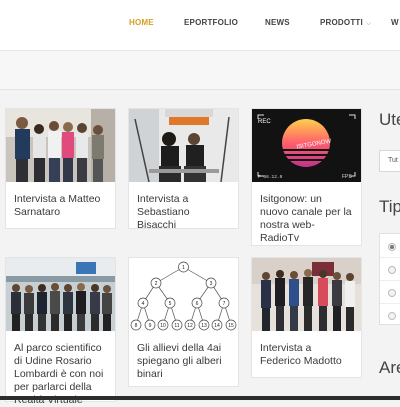 The image size is (400, 407). What do you see at coordinates (389, 119) in the screenshot?
I see `sidebar-heading-users: Ute` at bounding box center [389, 119].